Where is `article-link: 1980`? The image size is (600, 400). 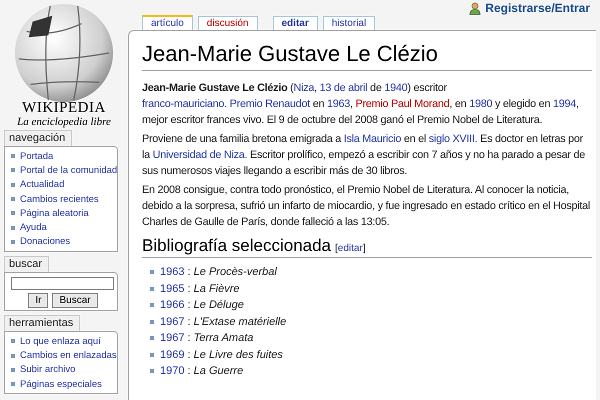 article-link: 1980 is located at coordinates (480, 104).